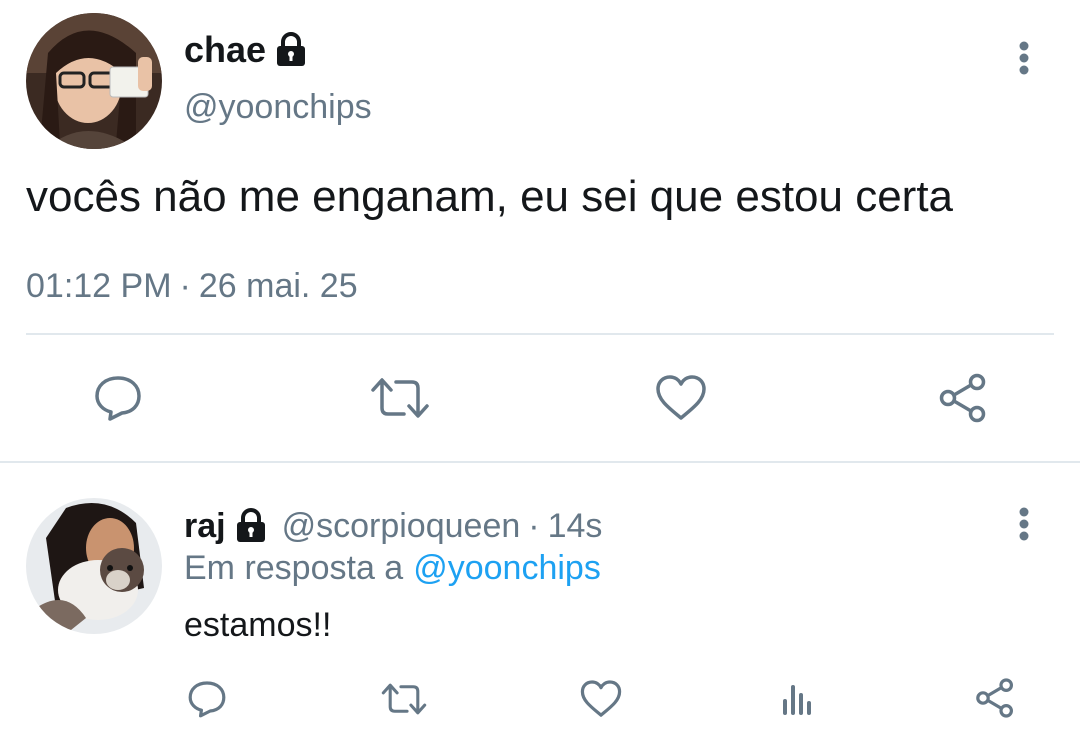 The height and width of the screenshot is (740, 1080). I want to click on author-handle: @yoonchips, so click(278, 107).